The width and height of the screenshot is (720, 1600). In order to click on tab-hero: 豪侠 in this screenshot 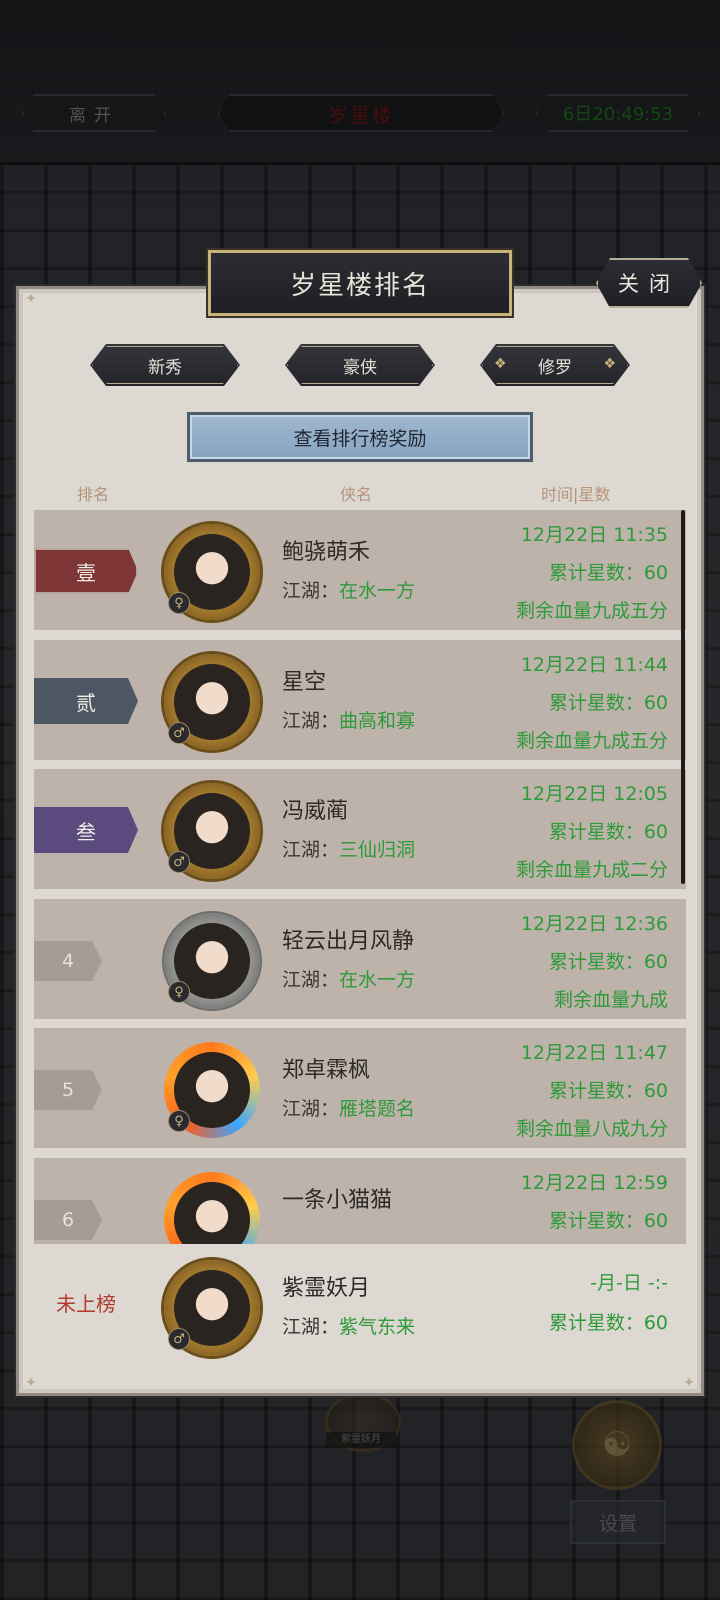, I will do `click(360, 365)`.